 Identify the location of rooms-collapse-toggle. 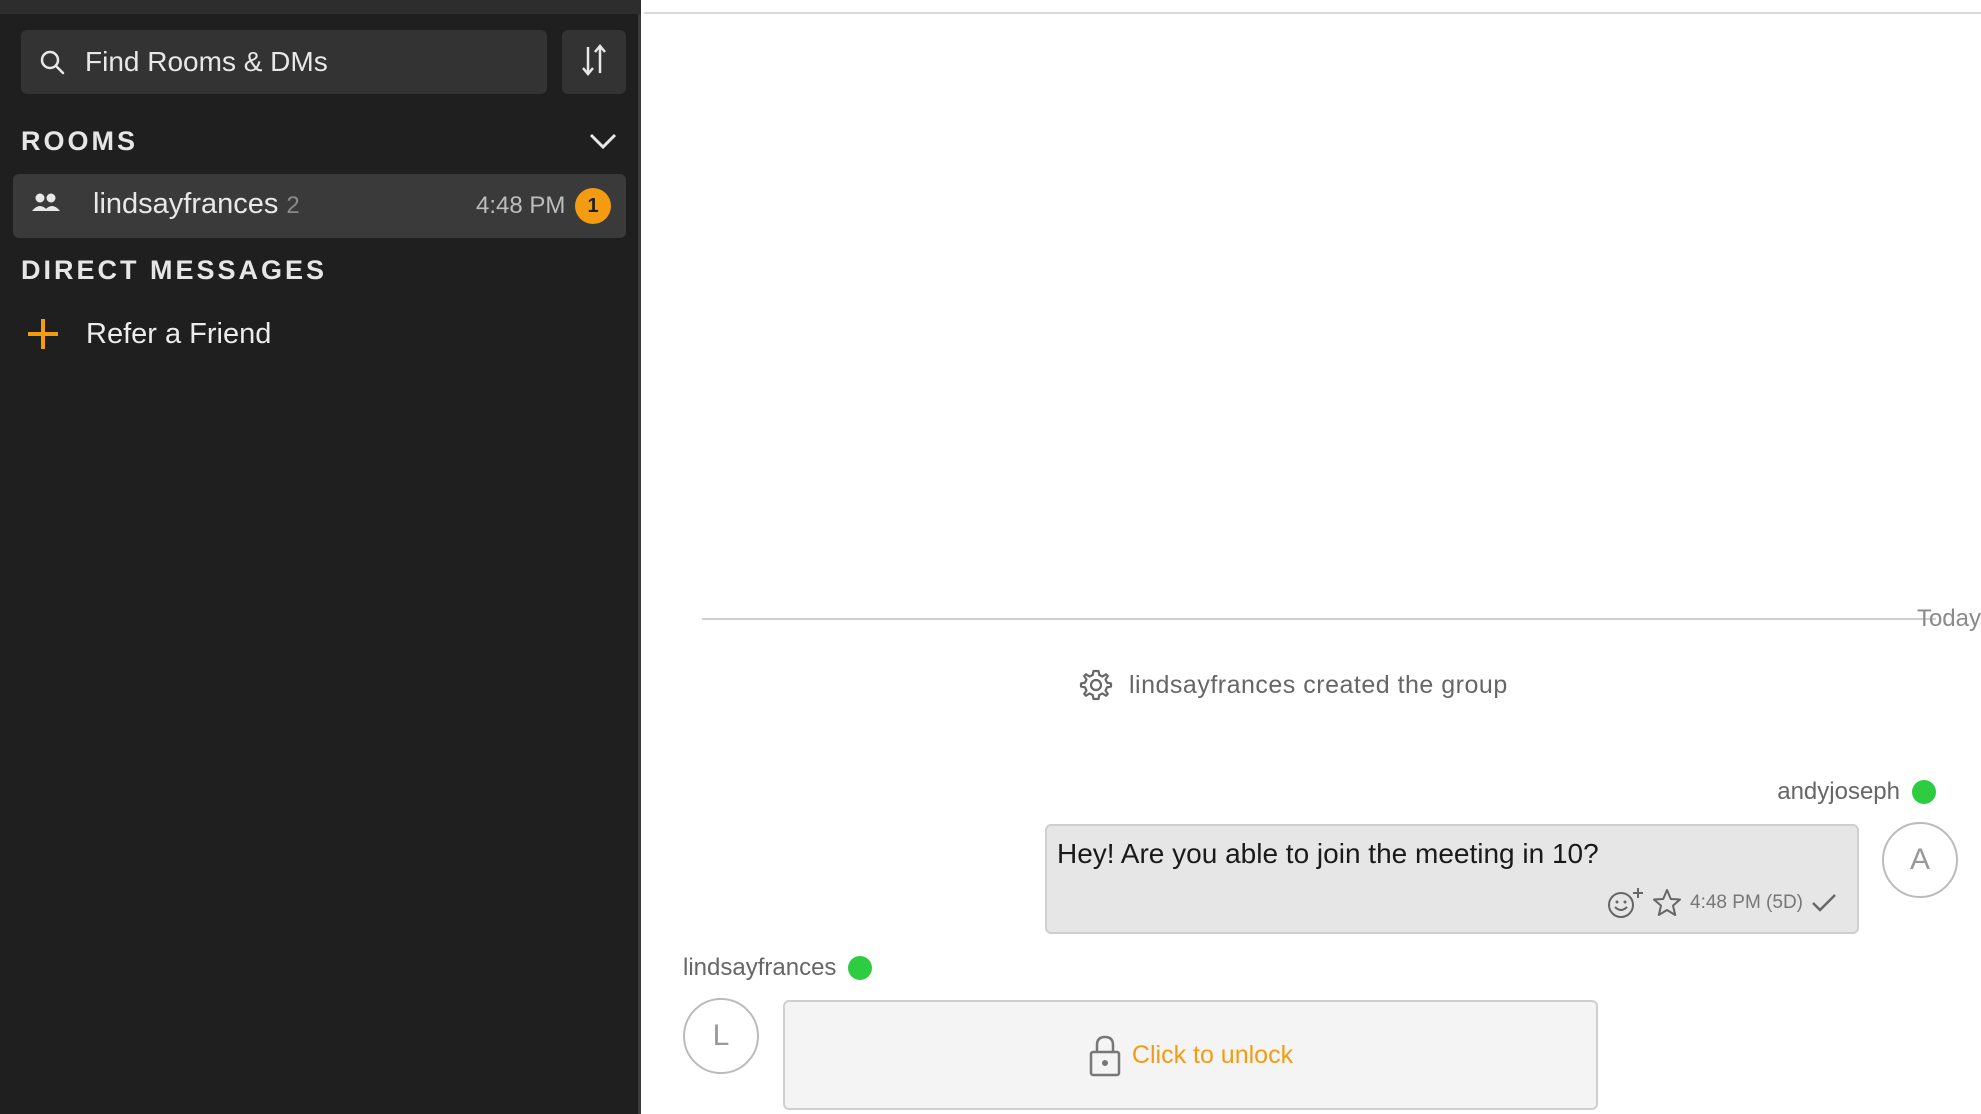
(603, 143).